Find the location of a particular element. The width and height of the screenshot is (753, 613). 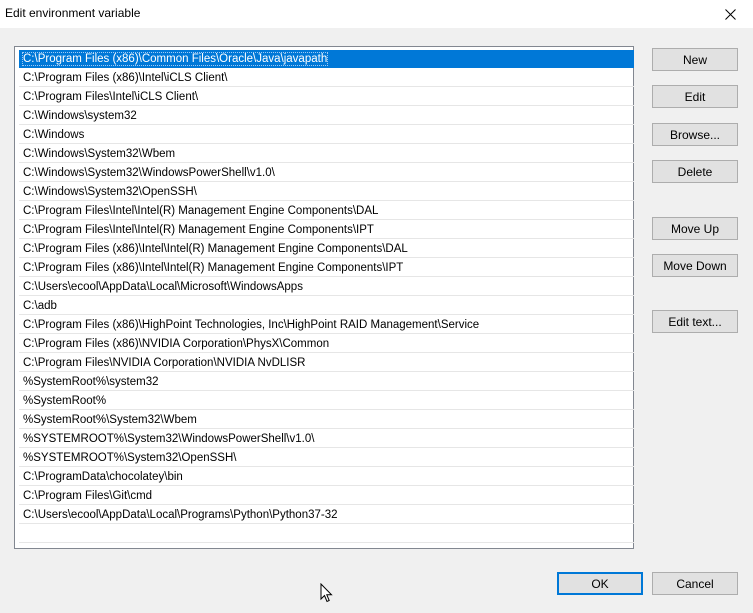

list-item-text: %SystemRoot%\system32 is located at coordinates (91, 382).